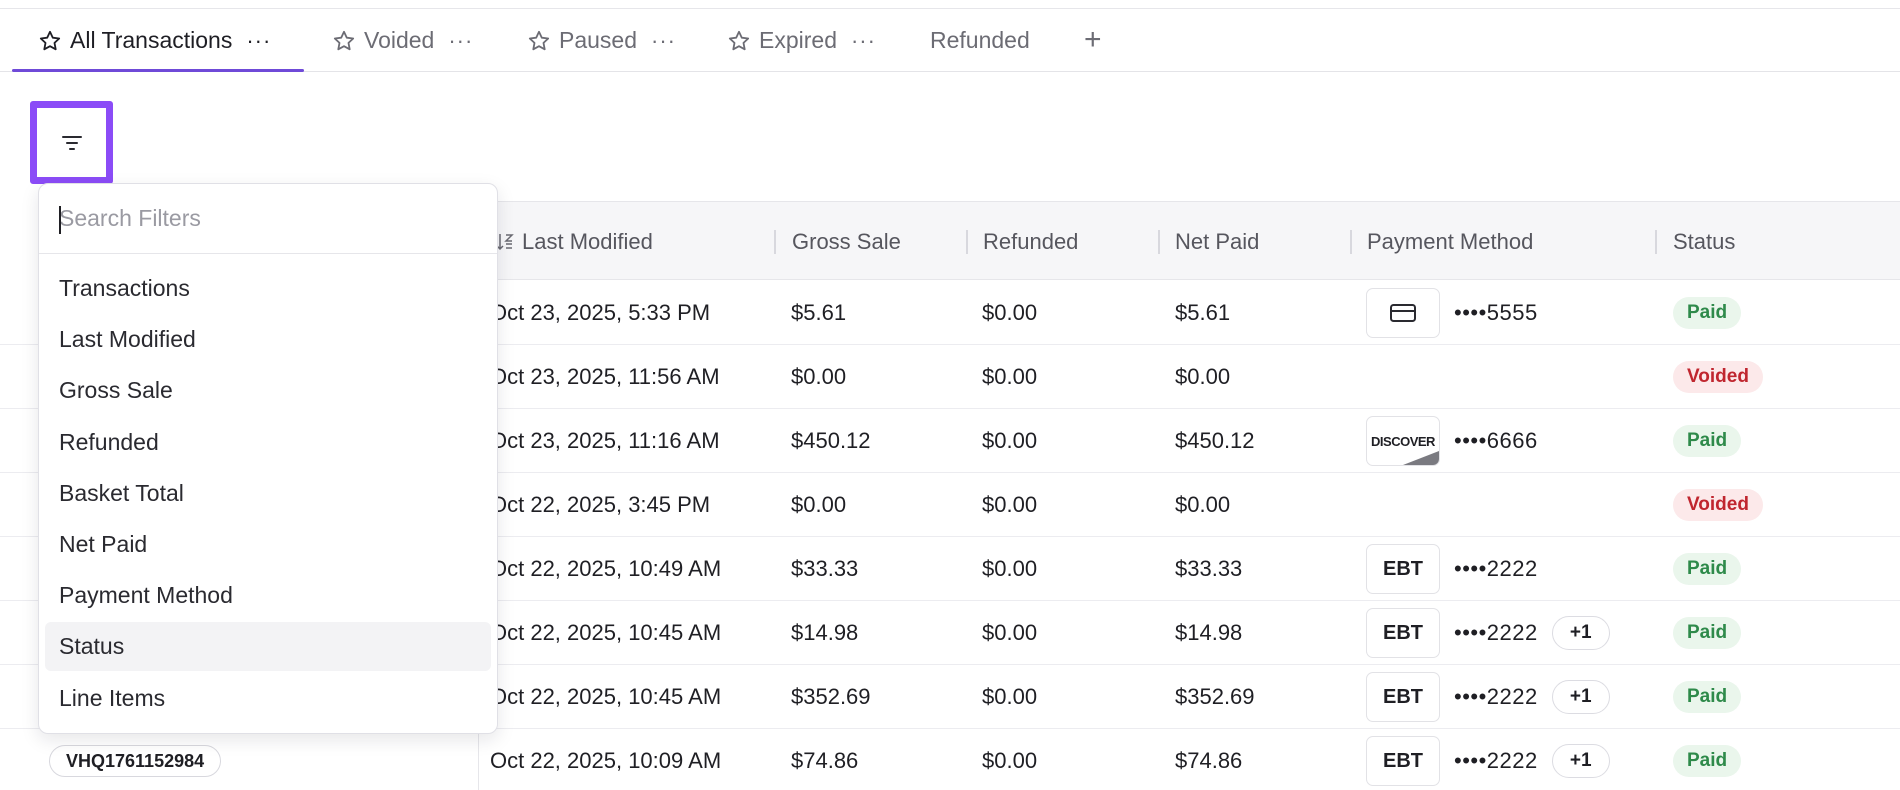  Describe the element at coordinates (268, 339) in the screenshot. I see `filter-option-last-modified: Last Modified` at that location.